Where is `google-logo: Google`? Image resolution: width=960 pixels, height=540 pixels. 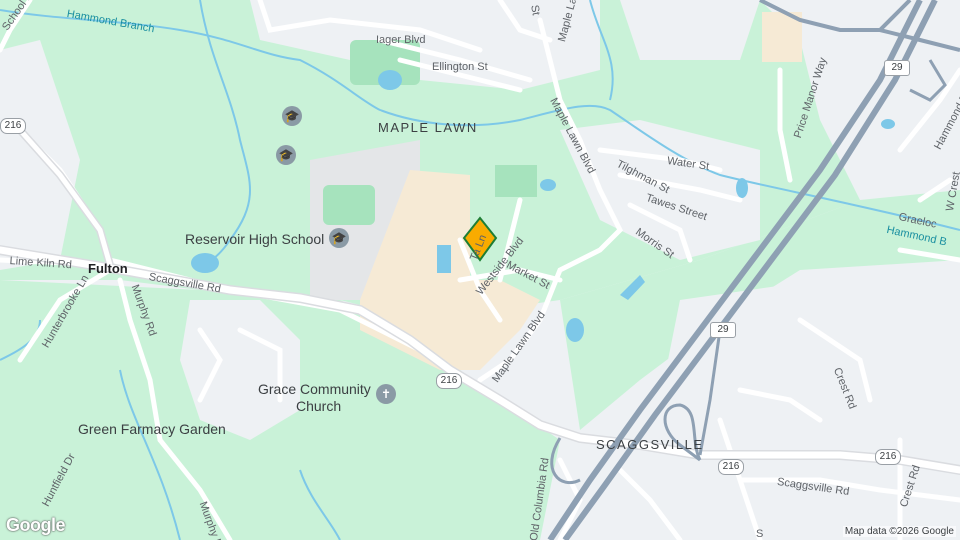 google-logo: Google is located at coordinates (36, 525).